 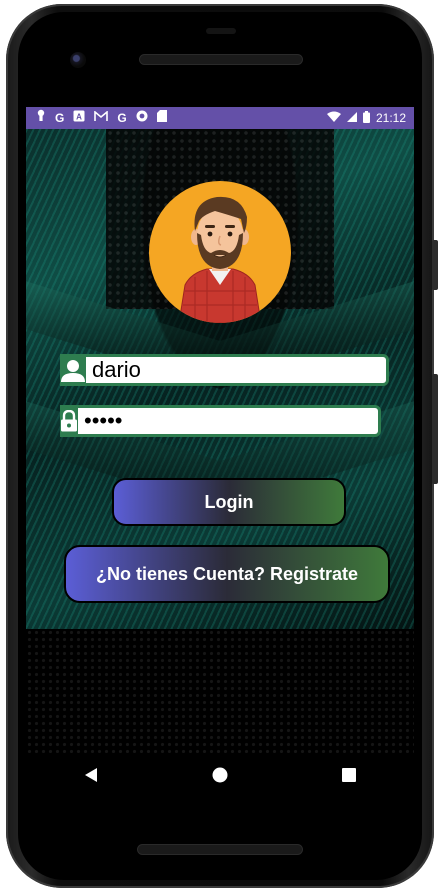 I want to click on back-button, so click(x=91, y=775).